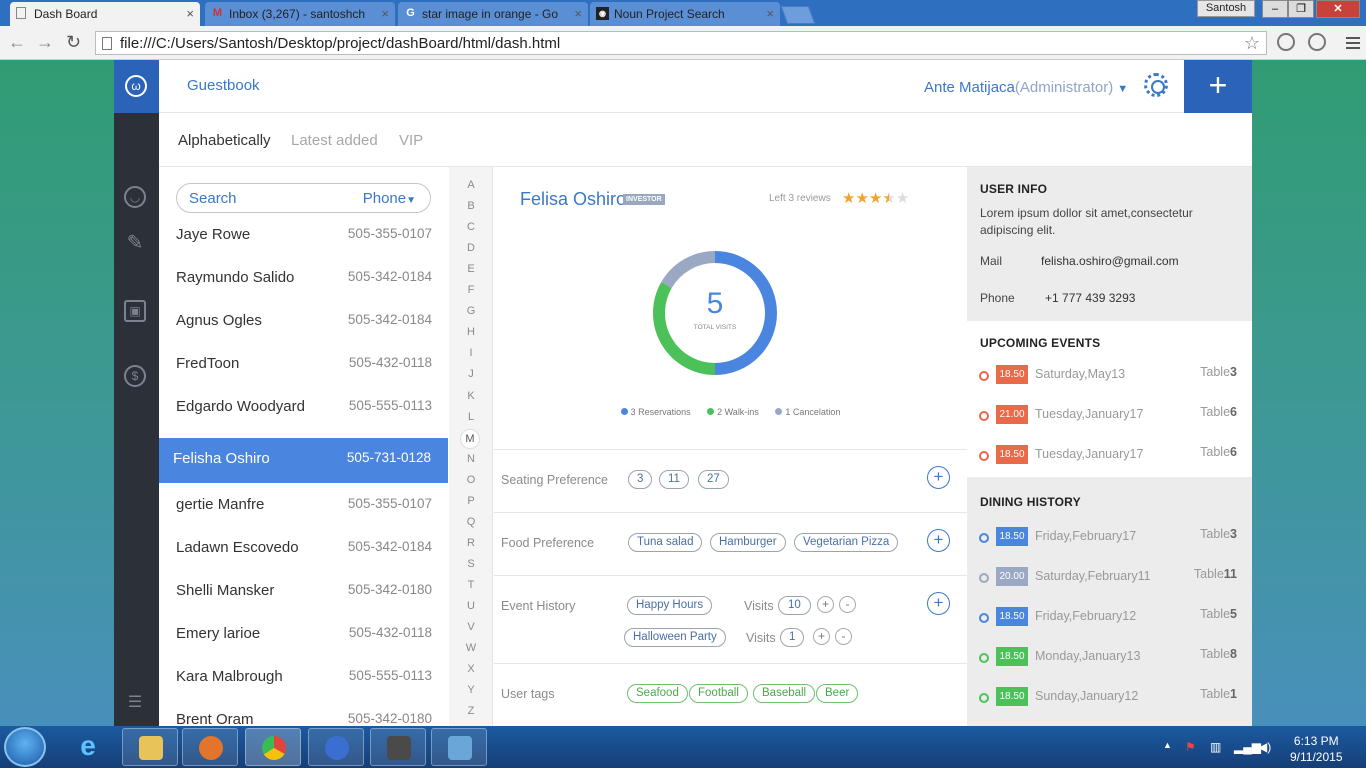  What do you see at coordinates (1109, 706) in the screenshot?
I see `dining-history-row: 18.50 Sunday,January12 Table1` at bounding box center [1109, 706].